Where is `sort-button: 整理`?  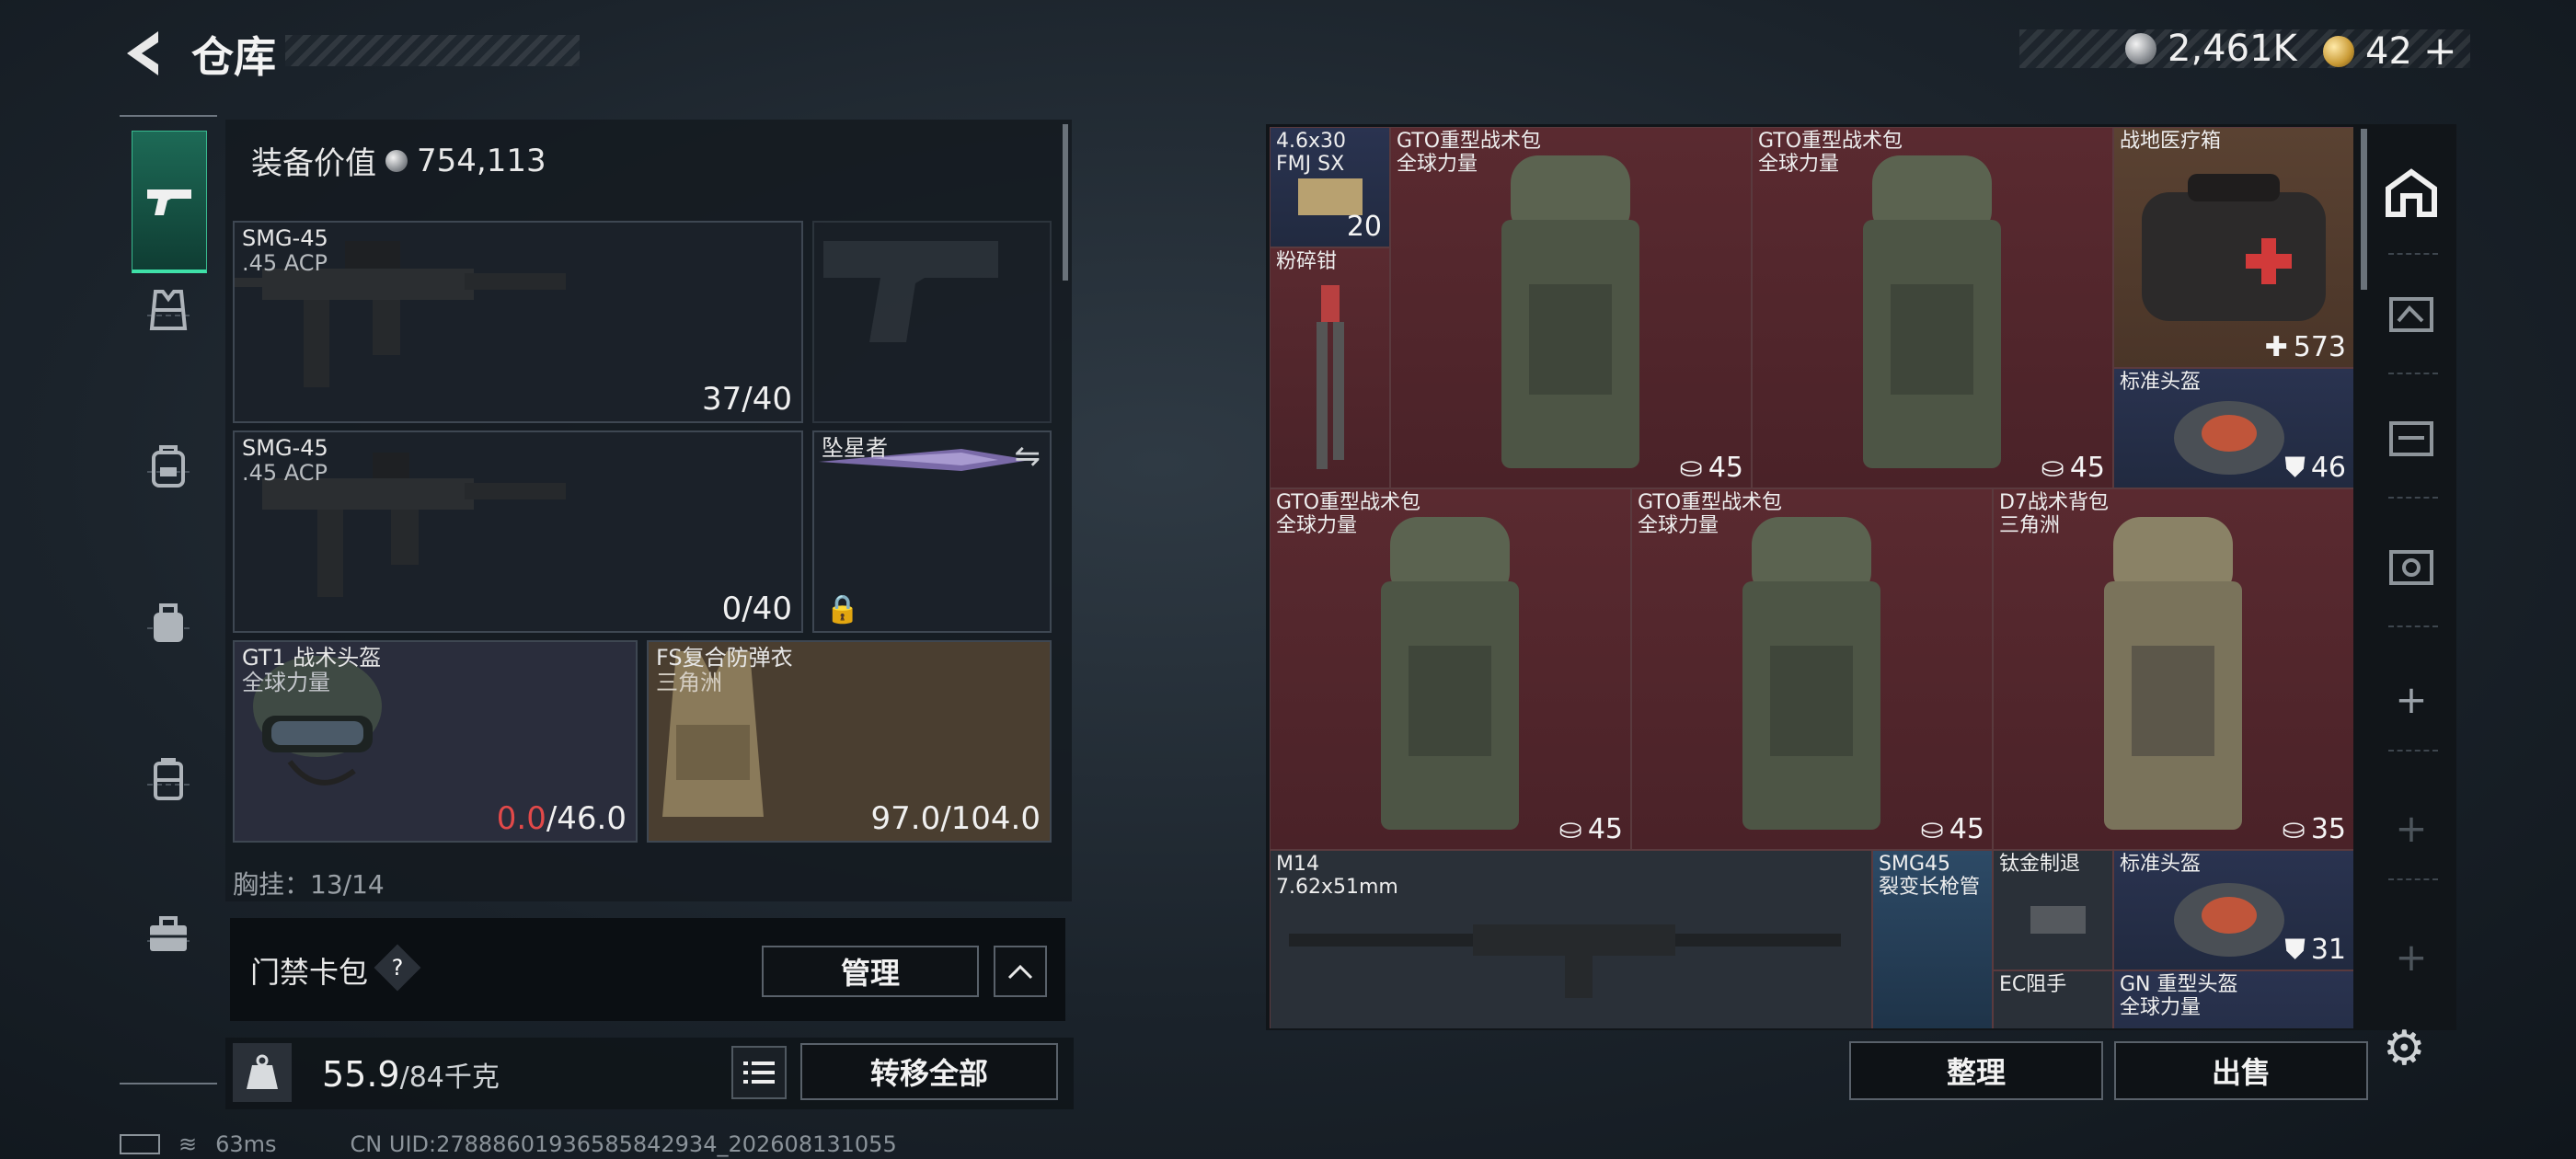 sort-button: 整理 is located at coordinates (1976, 1070).